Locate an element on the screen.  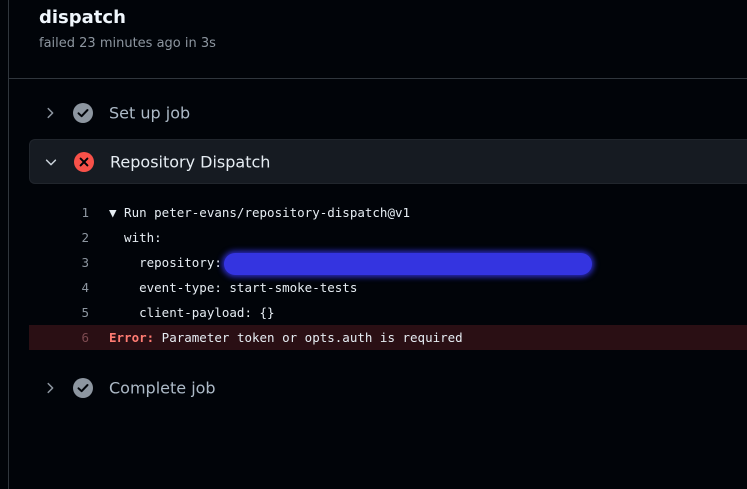
log-text: client-payload: {} is located at coordinates (192, 312).